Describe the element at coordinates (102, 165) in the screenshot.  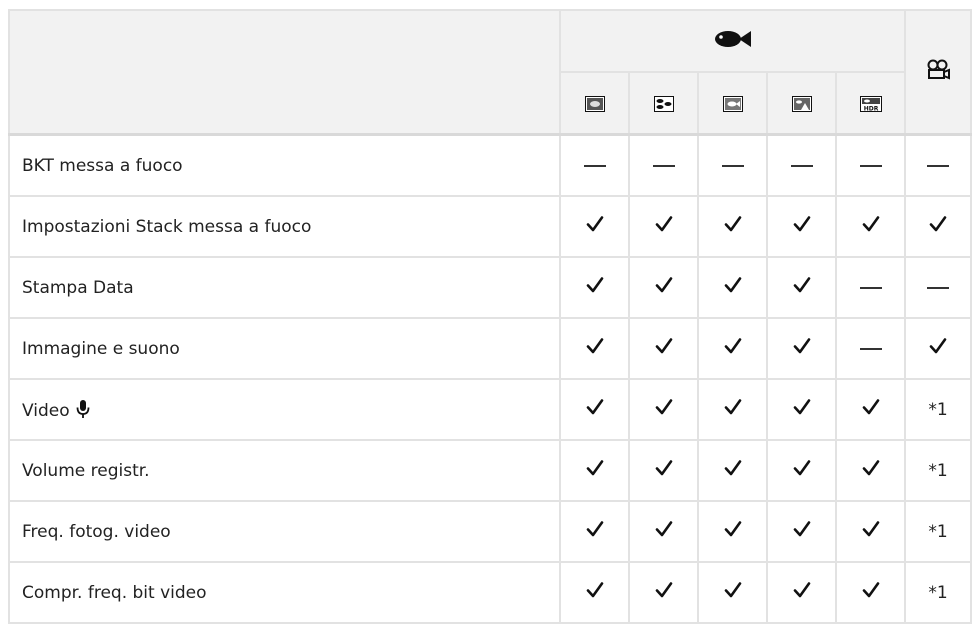
I see `row-label-text: BKT messa a fuoco` at that location.